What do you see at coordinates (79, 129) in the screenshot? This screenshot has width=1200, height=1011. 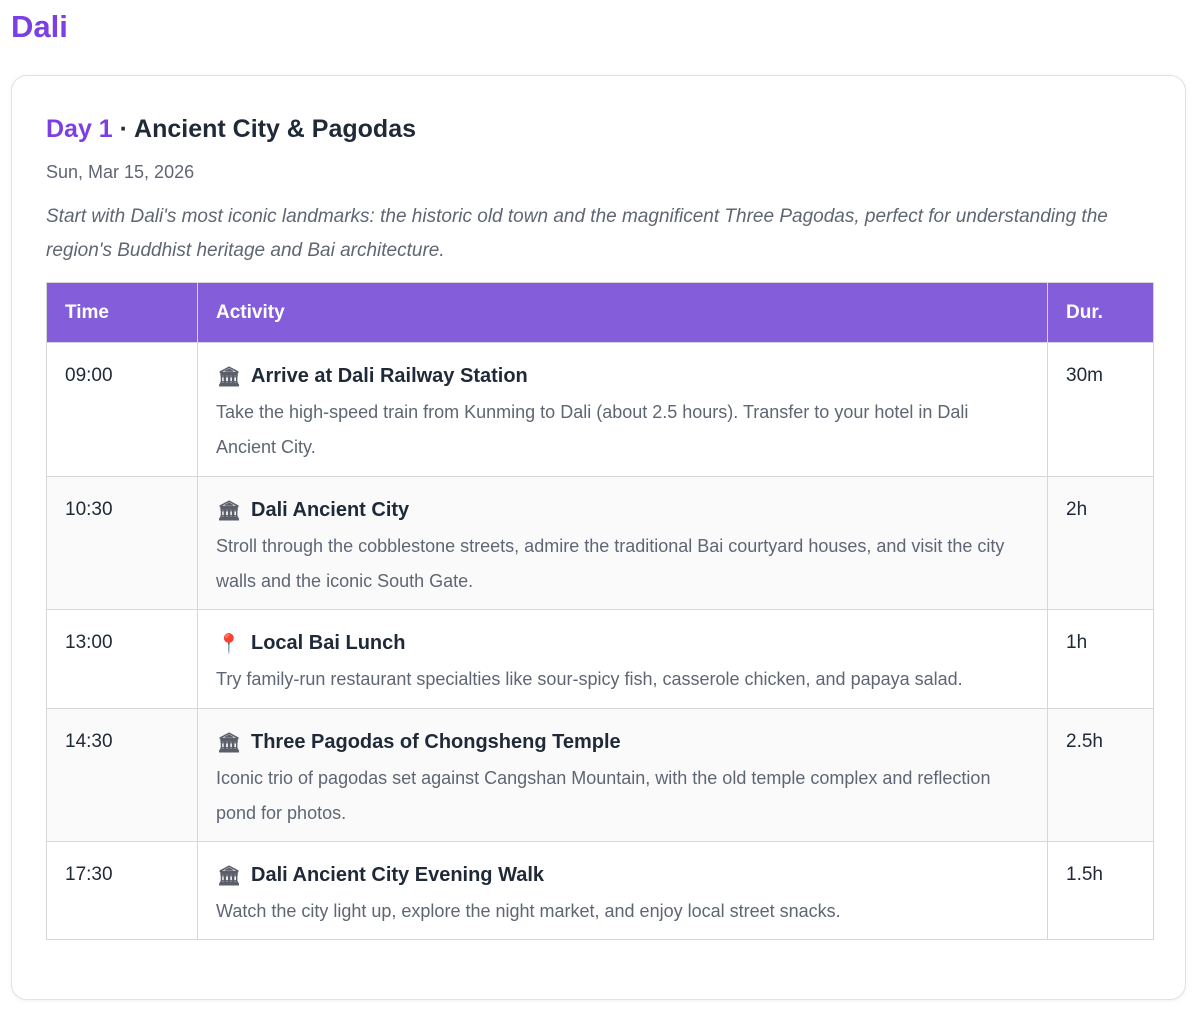 I see `day-number: Day 1` at bounding box center [79, 129].